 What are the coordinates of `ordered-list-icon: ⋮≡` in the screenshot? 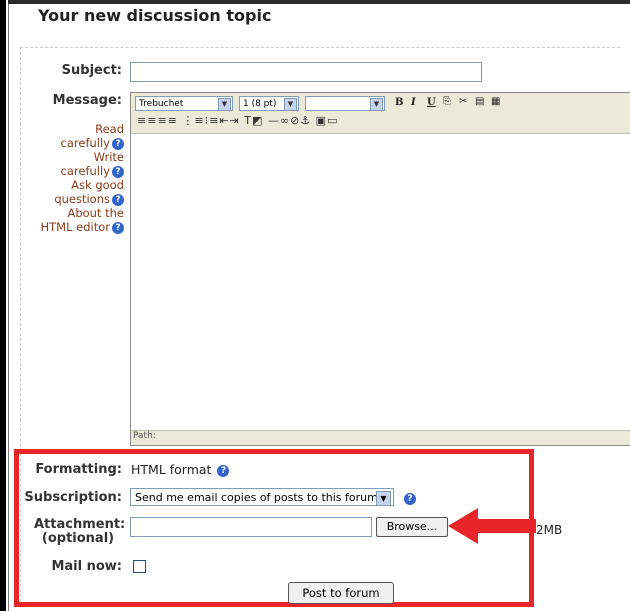 It's located at (193, 120).